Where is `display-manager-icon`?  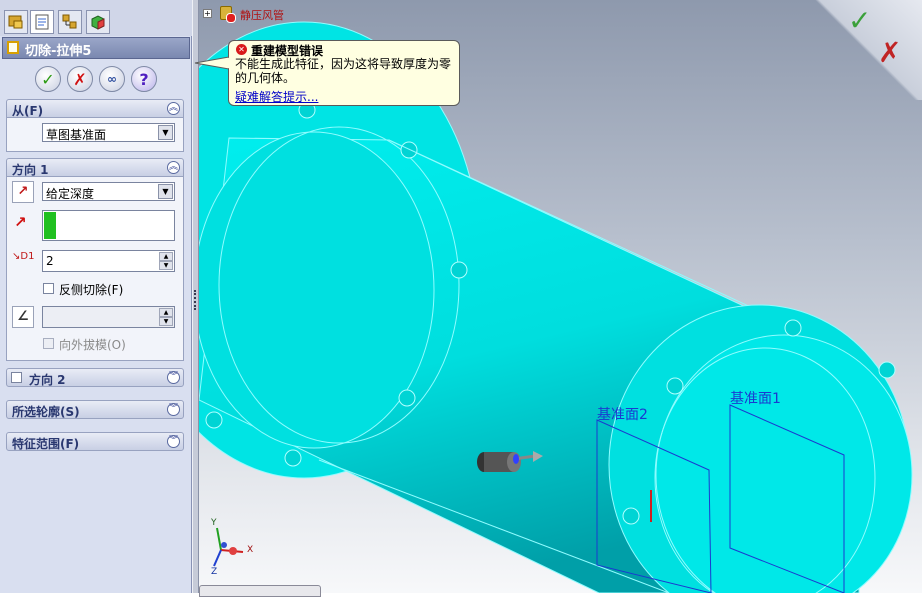
display-manager-icon is located at coordinates (98, 22).